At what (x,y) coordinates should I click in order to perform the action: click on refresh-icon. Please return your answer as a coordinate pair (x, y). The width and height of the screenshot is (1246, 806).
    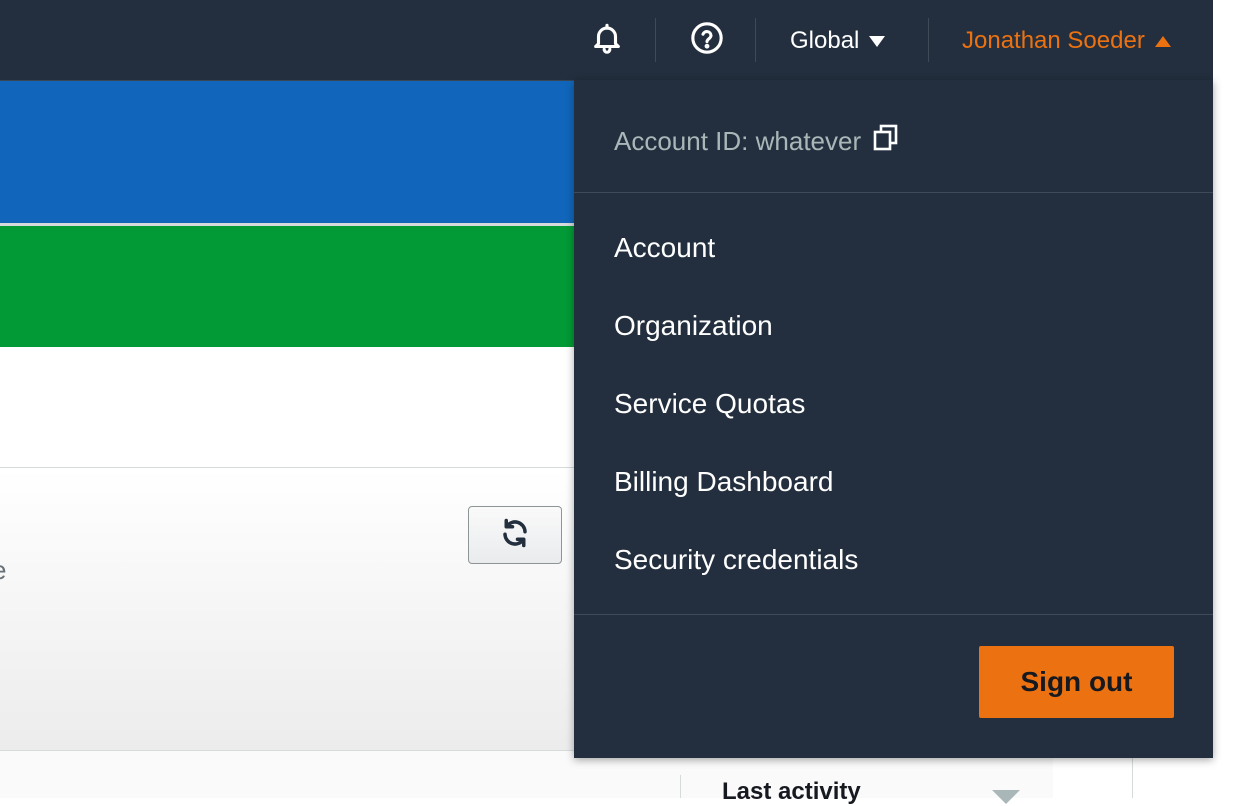
    Looking at the image, I should click on (515, 535).